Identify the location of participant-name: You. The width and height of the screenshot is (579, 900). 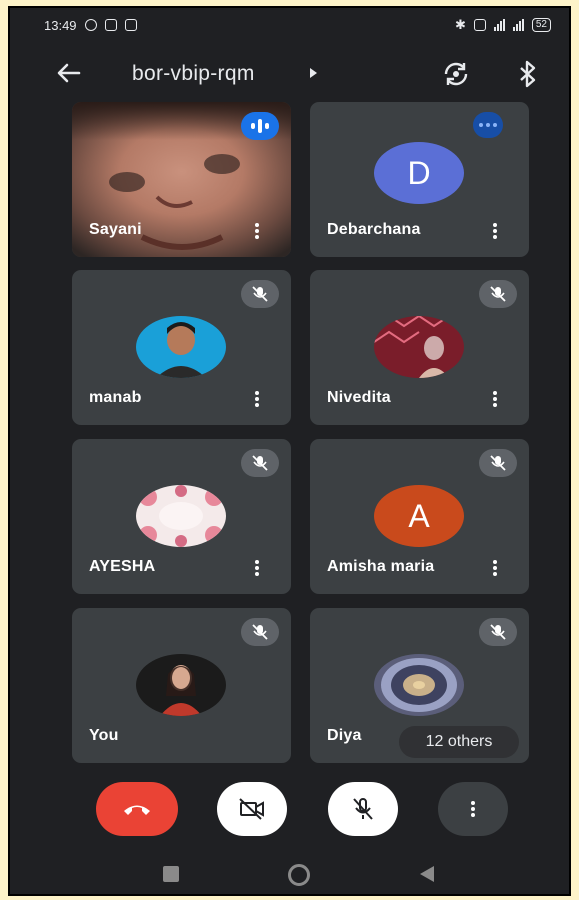
(104, 735).